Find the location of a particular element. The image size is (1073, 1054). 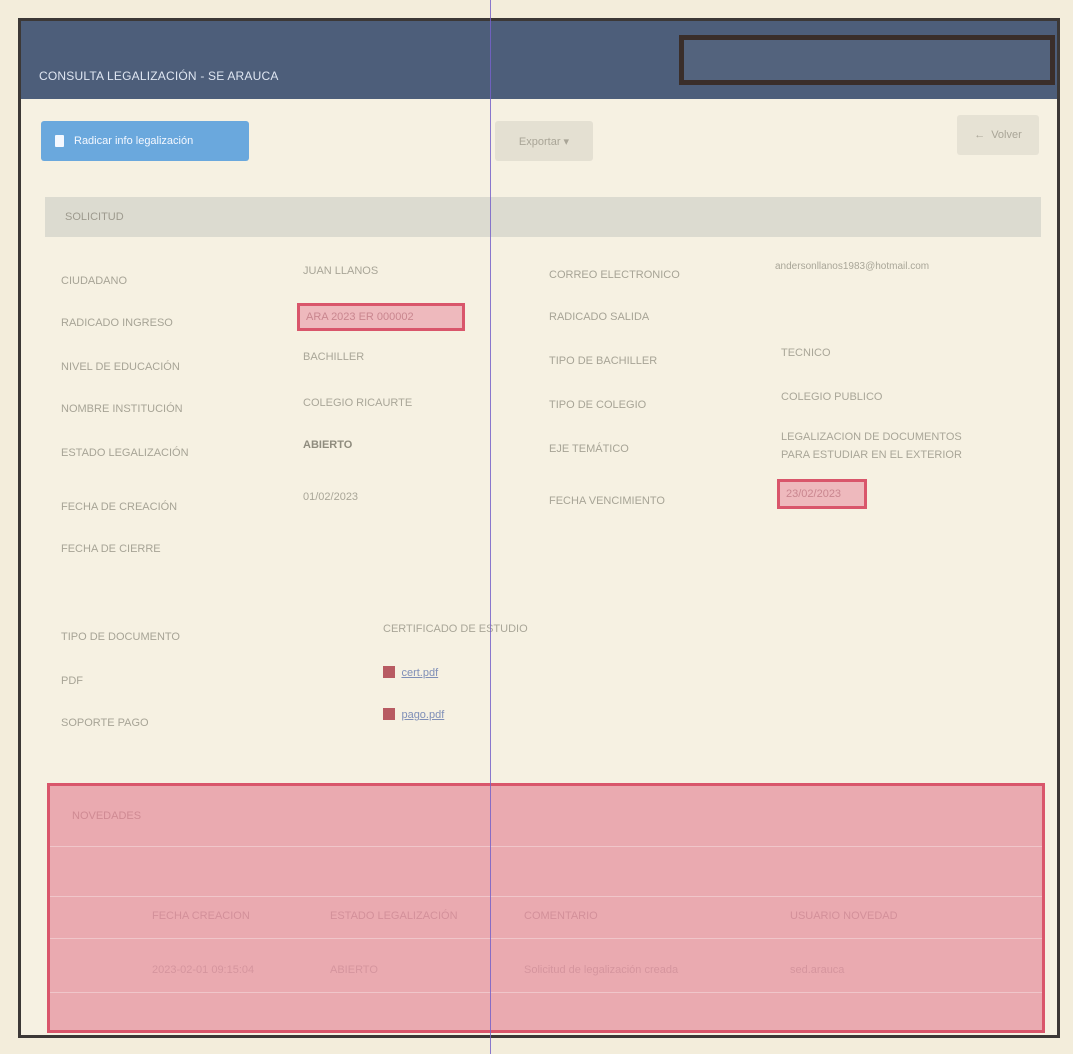

pdf-label: PDF is located at coordinates (72, 681).